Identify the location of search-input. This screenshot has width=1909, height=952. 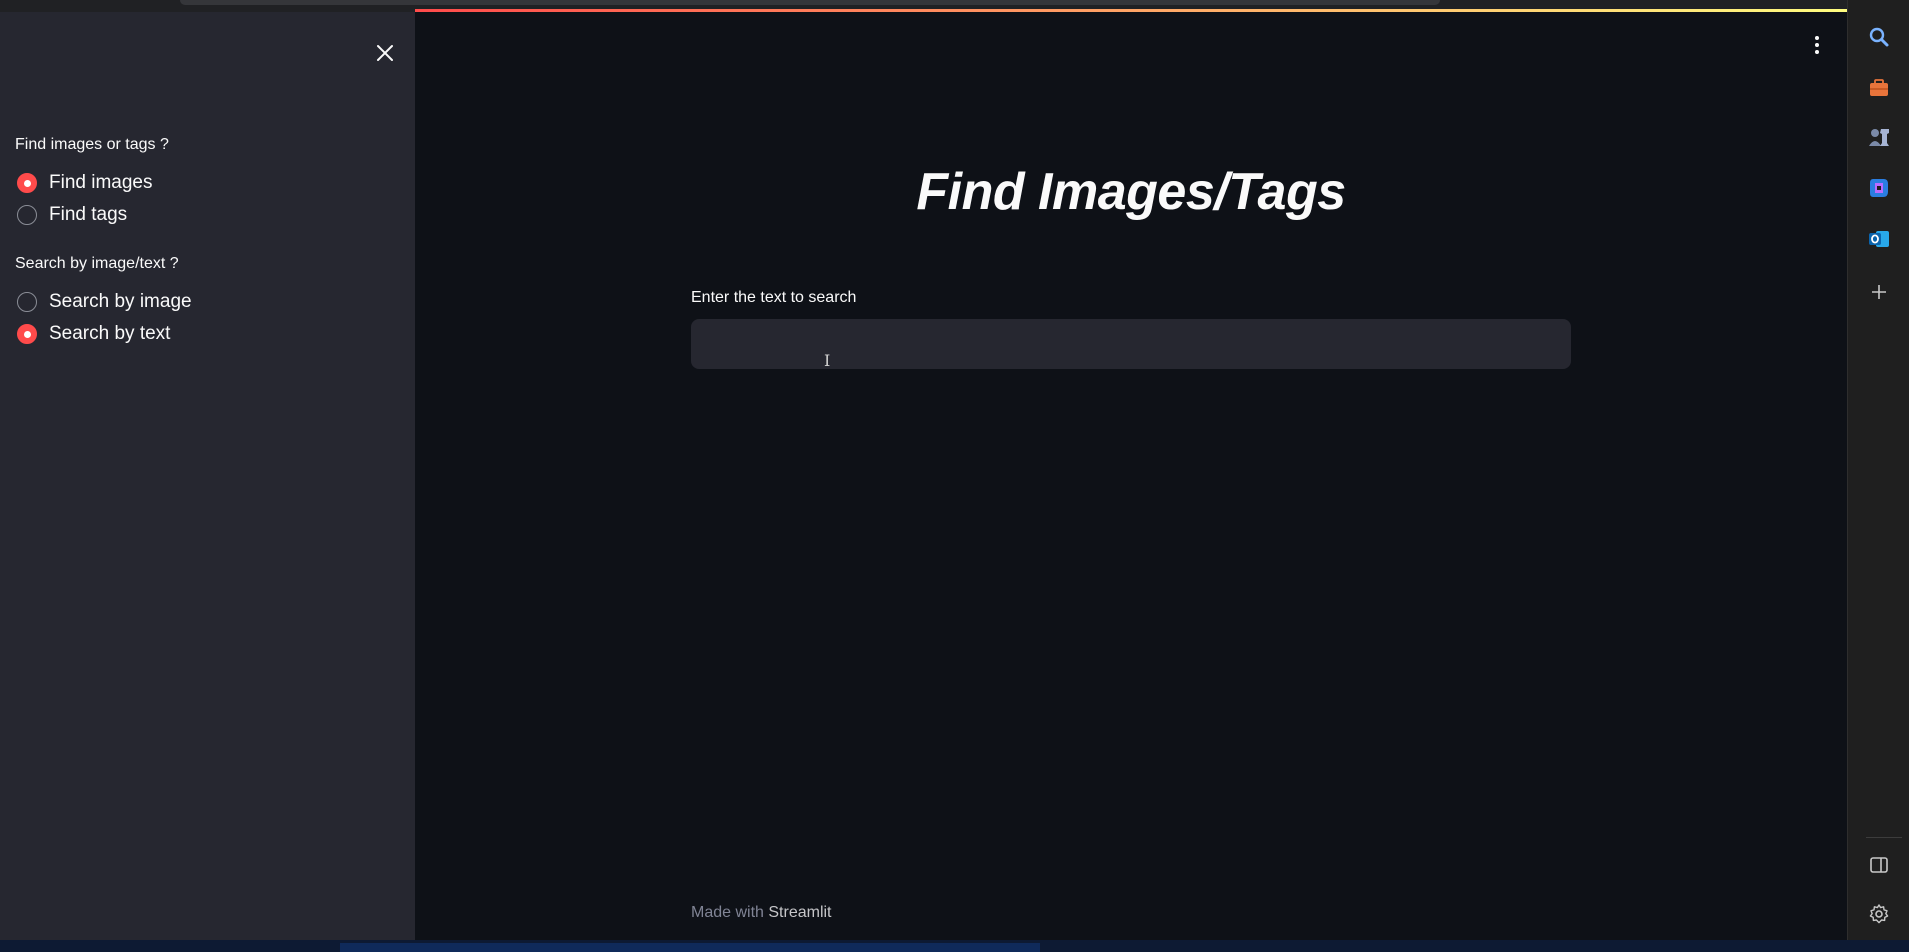
(1131, 344).